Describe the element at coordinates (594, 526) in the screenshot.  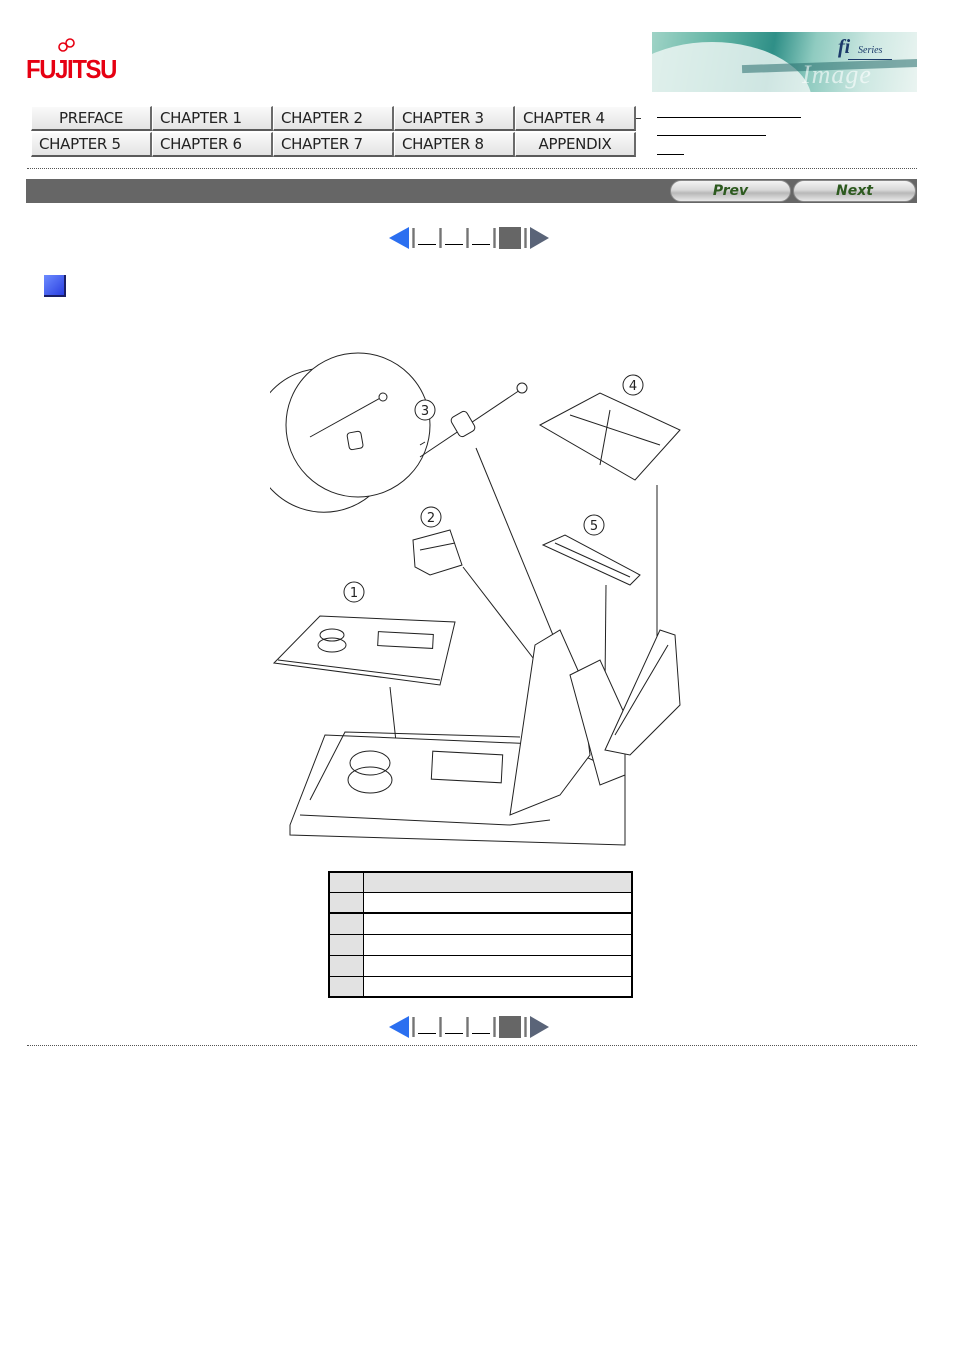
I see `callout-5-label: 5` at that location.